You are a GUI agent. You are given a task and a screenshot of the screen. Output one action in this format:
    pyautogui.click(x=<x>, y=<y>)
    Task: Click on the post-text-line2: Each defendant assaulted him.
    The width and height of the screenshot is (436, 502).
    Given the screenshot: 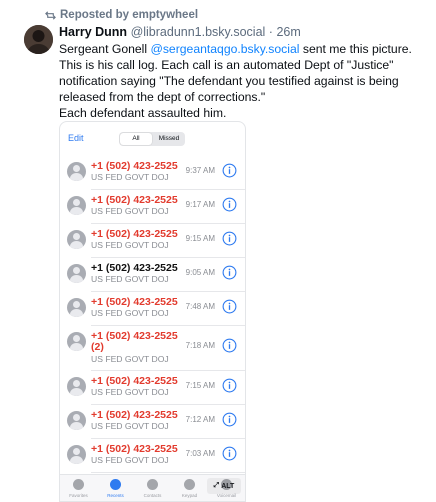 What is the action you would take?
    pyautogui.click(x=143, y=113)
    